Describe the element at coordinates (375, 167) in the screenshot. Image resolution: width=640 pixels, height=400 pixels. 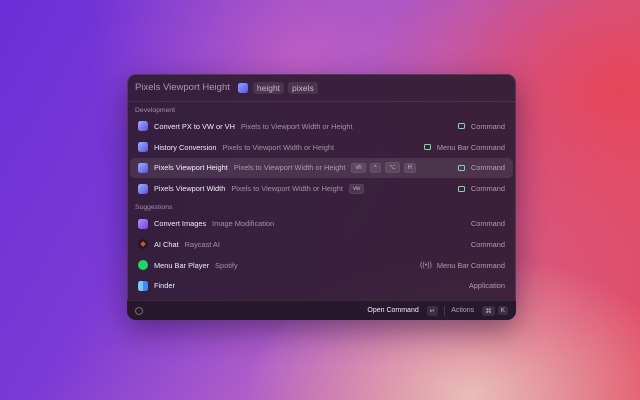
I see `hotkey-control: ^` at that location.